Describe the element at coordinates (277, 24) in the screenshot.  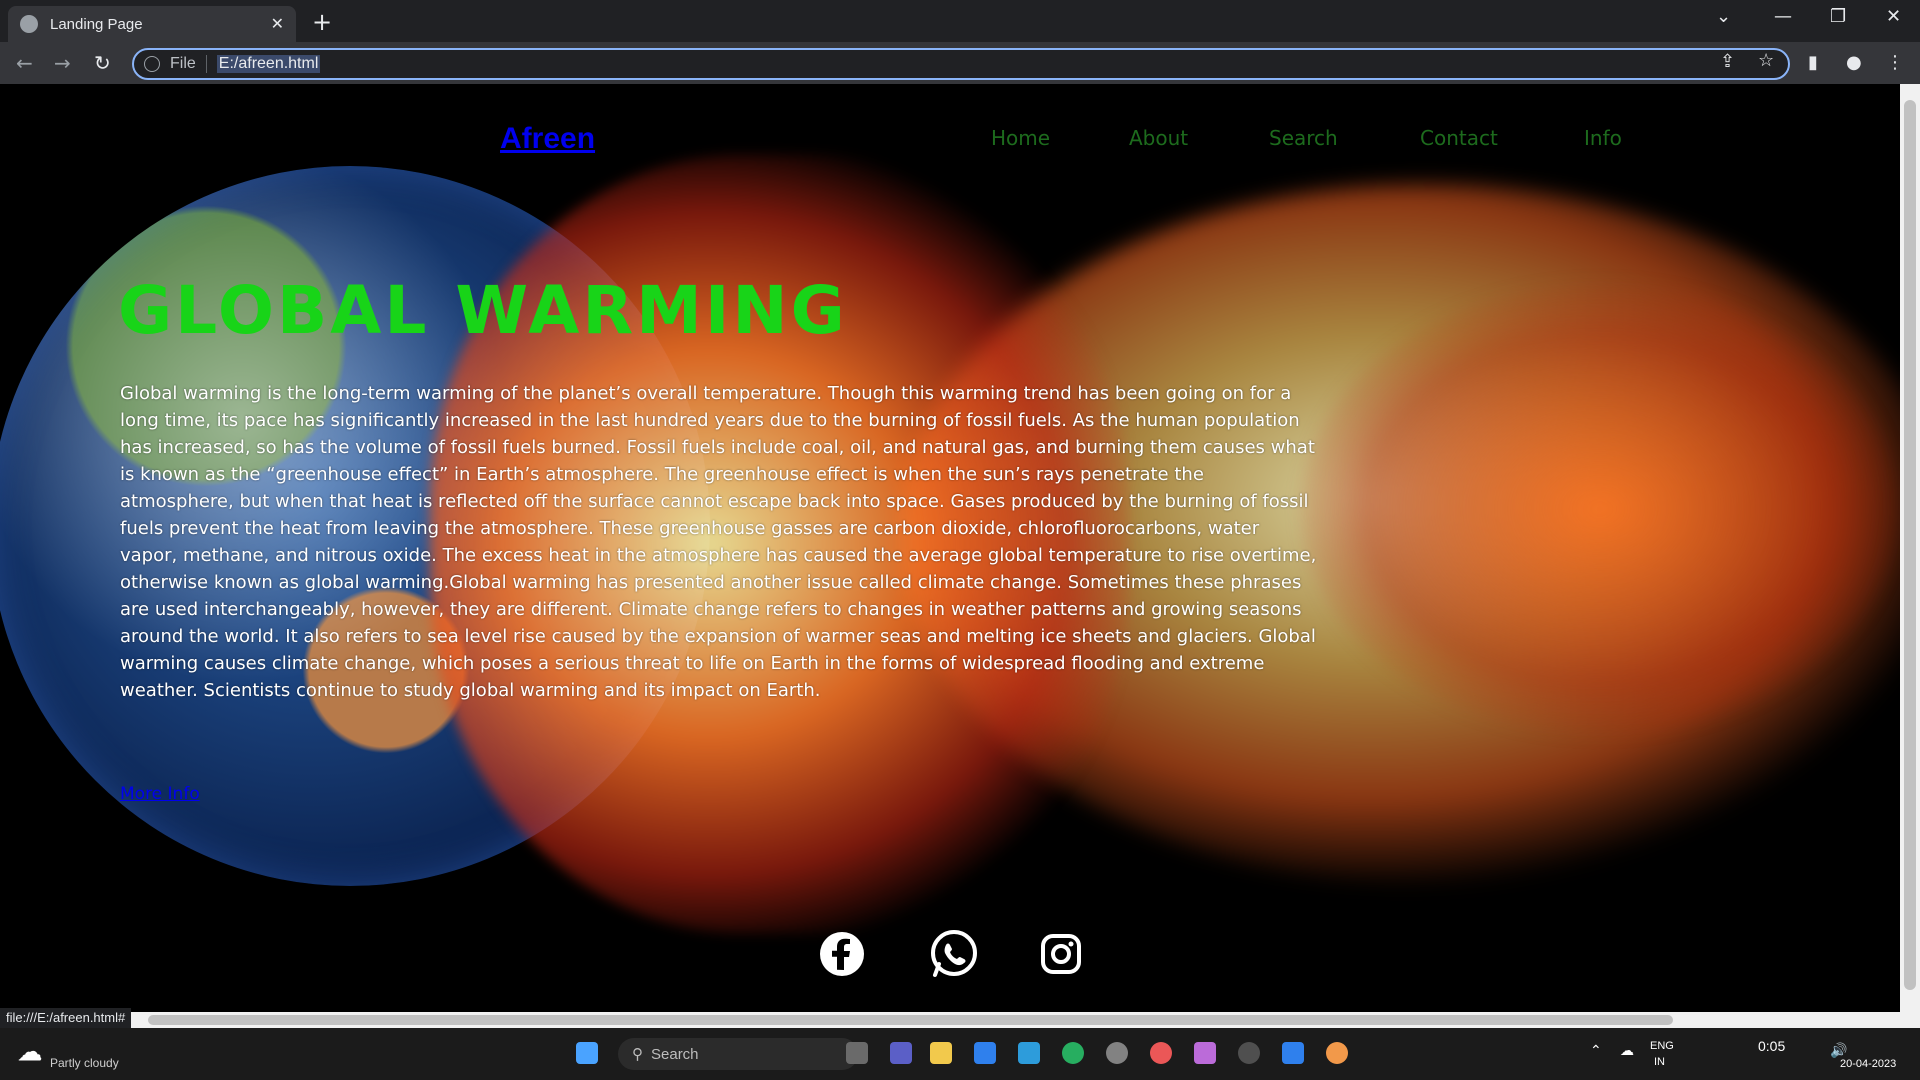
I see `close-tab-icon: ✕` at that location.